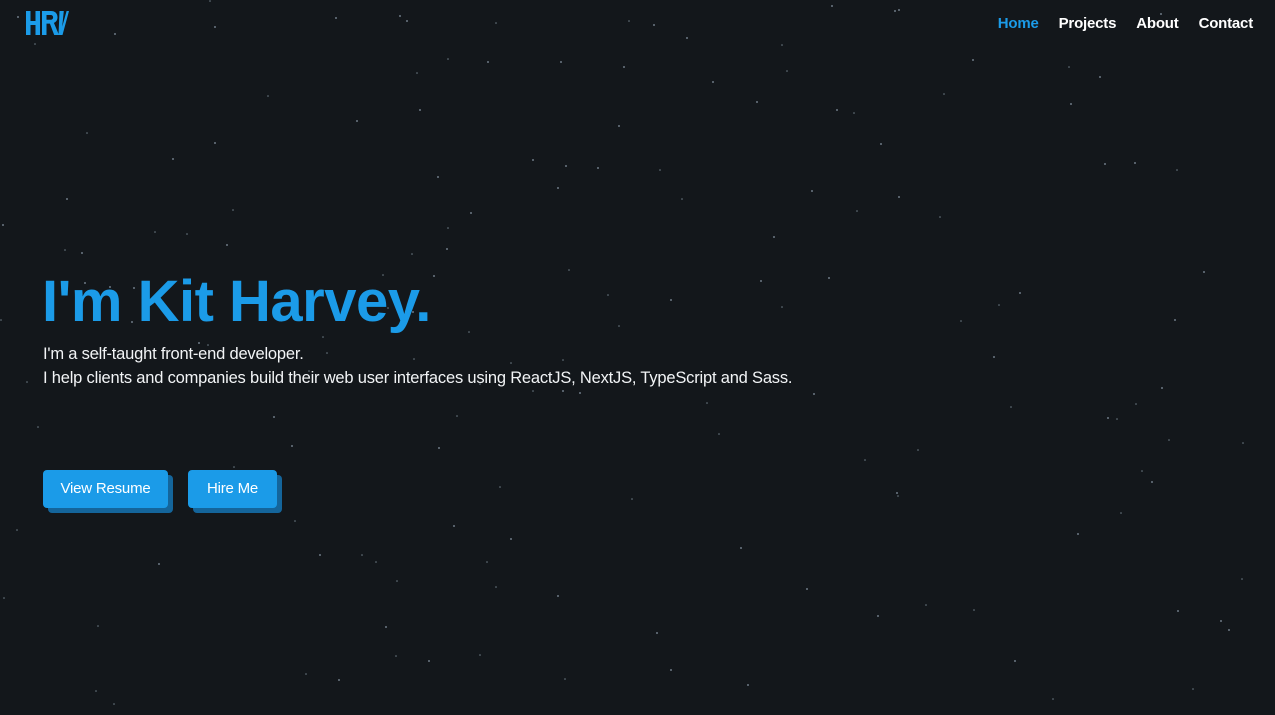  What do you see at coordinates (1226, 24) in the screenshot?
I see `nav-contact-link: Contact` at bounding box center [1226, 24].